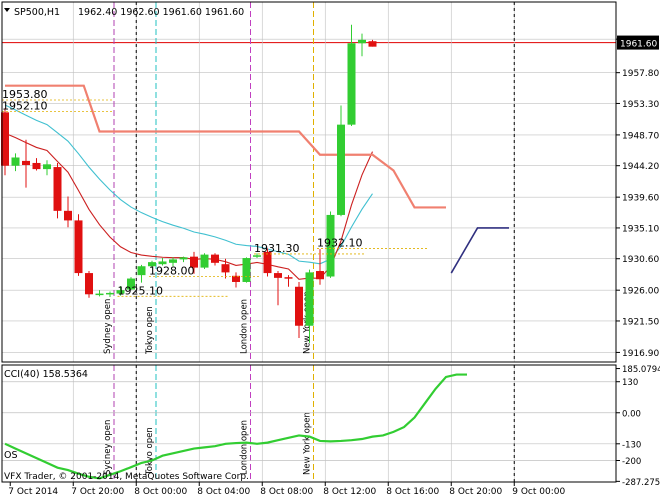 This screenshot has width=660, height=504. What do you see at coordinates (286, 492) in the screenshot?
I see `x-tick-label: 8 Oct 08:00` at bounding box center [286, 492].